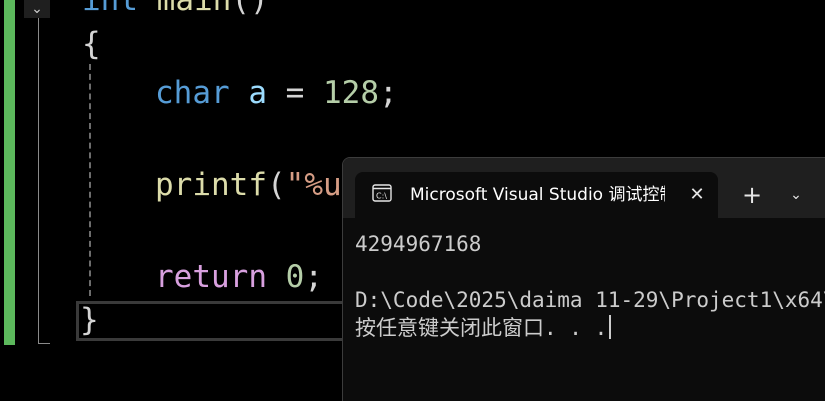  I want to click on code-line-open-brace: {, so click(91, 44).